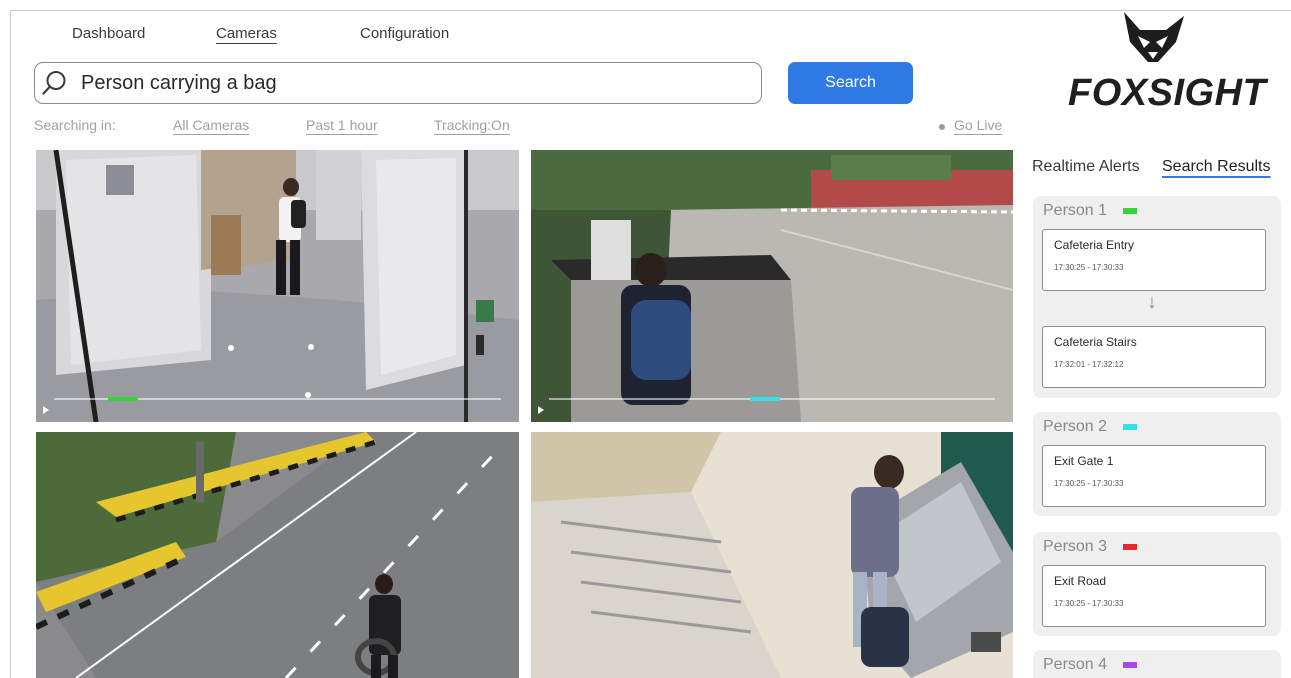  Describe the element at coordinates (211, 125) in the screenshot. I see `filter-cameras: All Cameras` at that location.